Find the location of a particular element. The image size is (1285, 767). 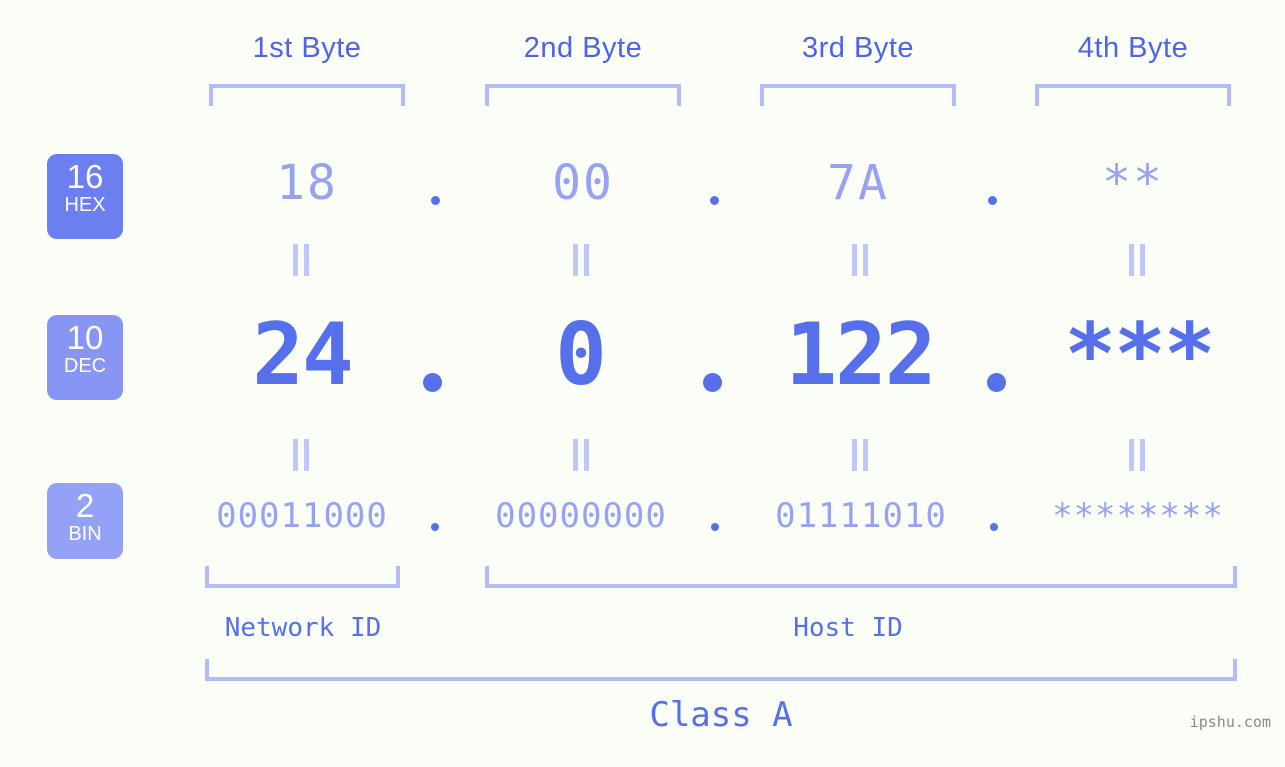

hex-byte-4-value: ** is located at coordinates (1133, 183).